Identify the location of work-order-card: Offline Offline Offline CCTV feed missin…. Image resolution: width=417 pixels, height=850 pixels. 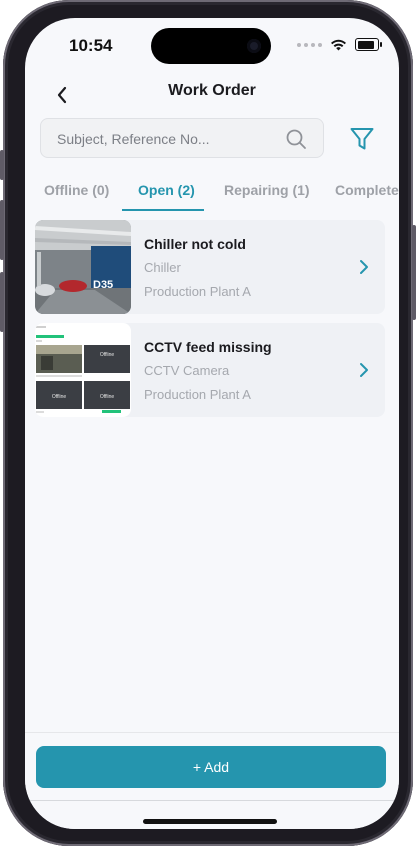
(210, 370).